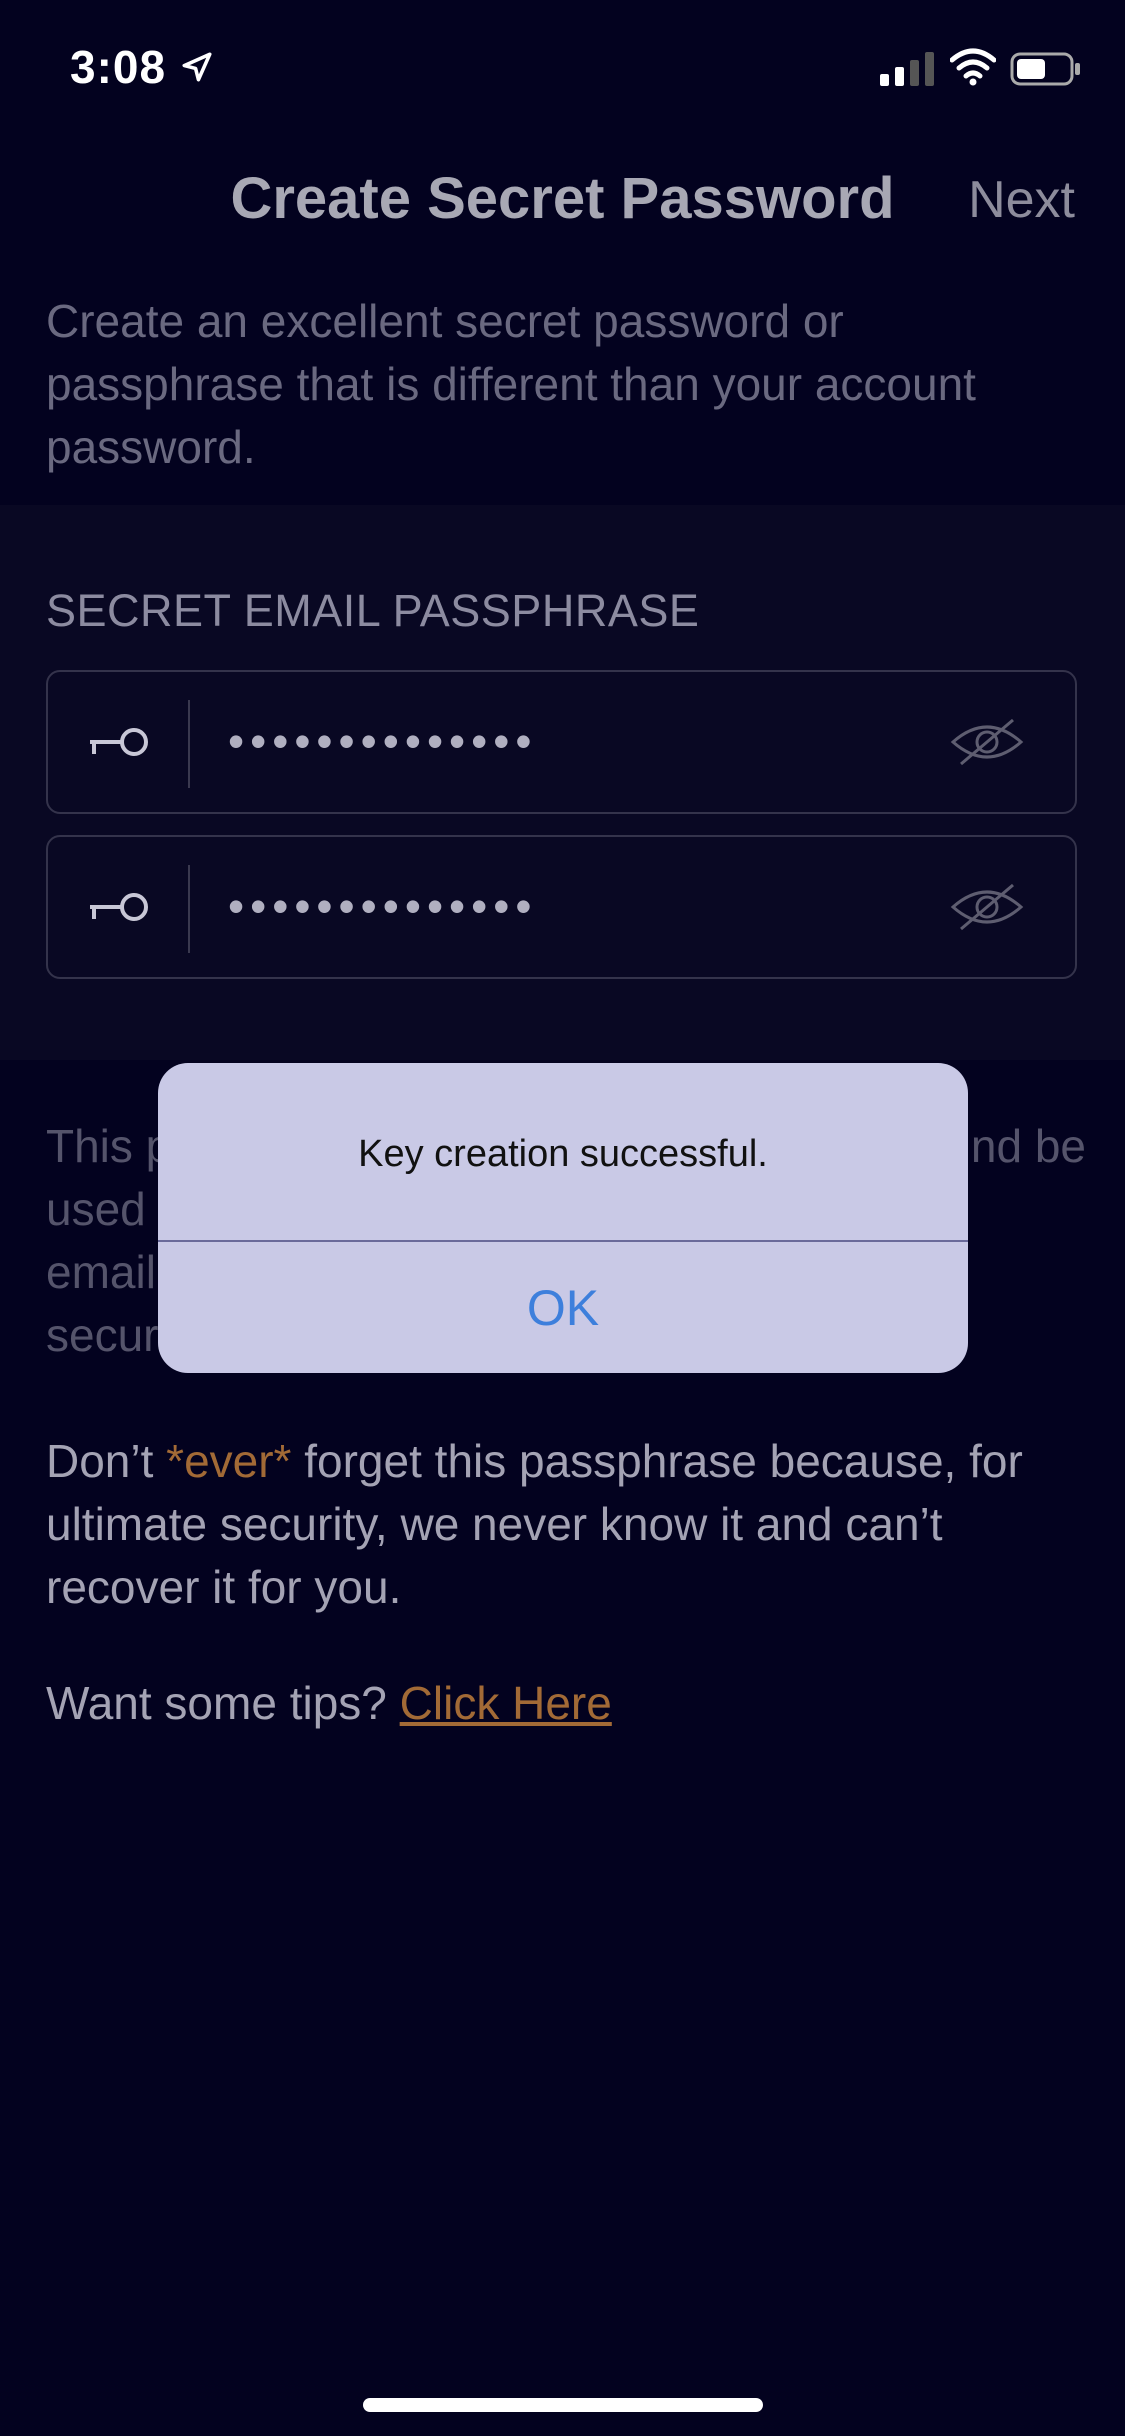 The width and height of the screenshot is (1125, 2436). I want to click on passphrase-field: ••••••••••••••, so click(561, 742).